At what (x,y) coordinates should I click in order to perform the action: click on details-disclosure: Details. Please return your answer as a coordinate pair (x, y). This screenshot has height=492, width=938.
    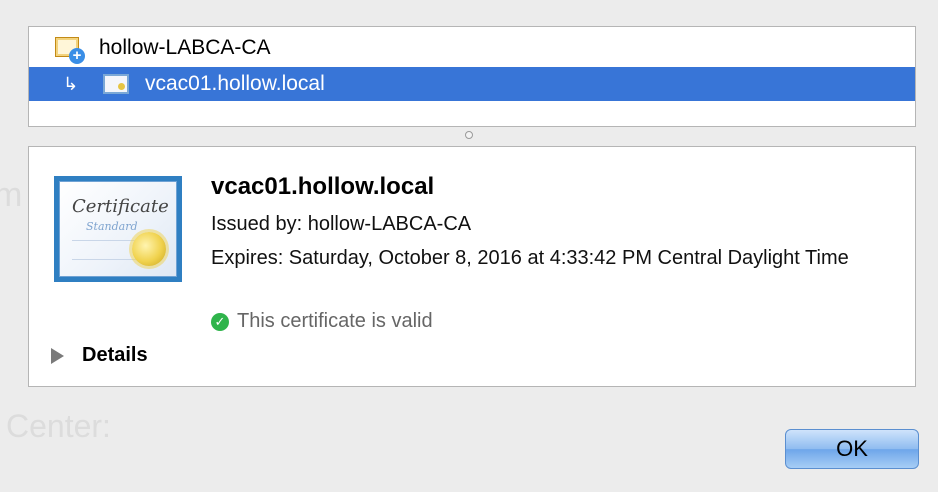
    Looking at the image, I should click on (99, 355).